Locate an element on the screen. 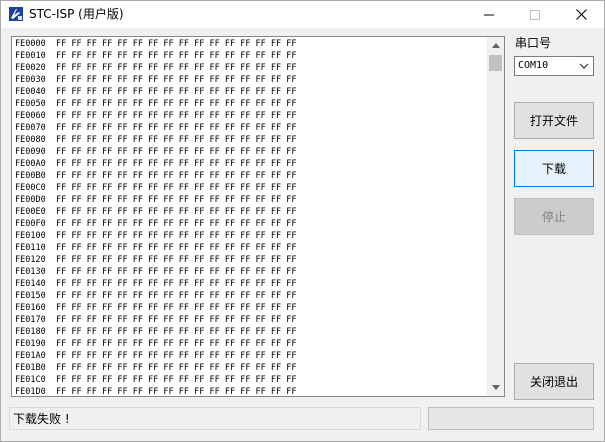 This screenshot has width=605, height=442. scroll-up-arrow-icon is located at coordinates (495, 45).